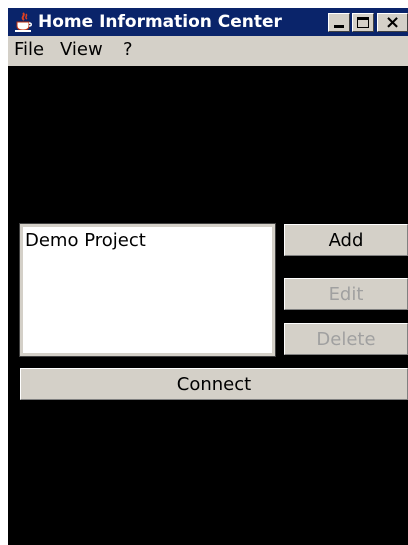 Image resolution: width=408 pixels, height=545 pixels. I want to click on menu-bar: File View ?, so click(208, 51).